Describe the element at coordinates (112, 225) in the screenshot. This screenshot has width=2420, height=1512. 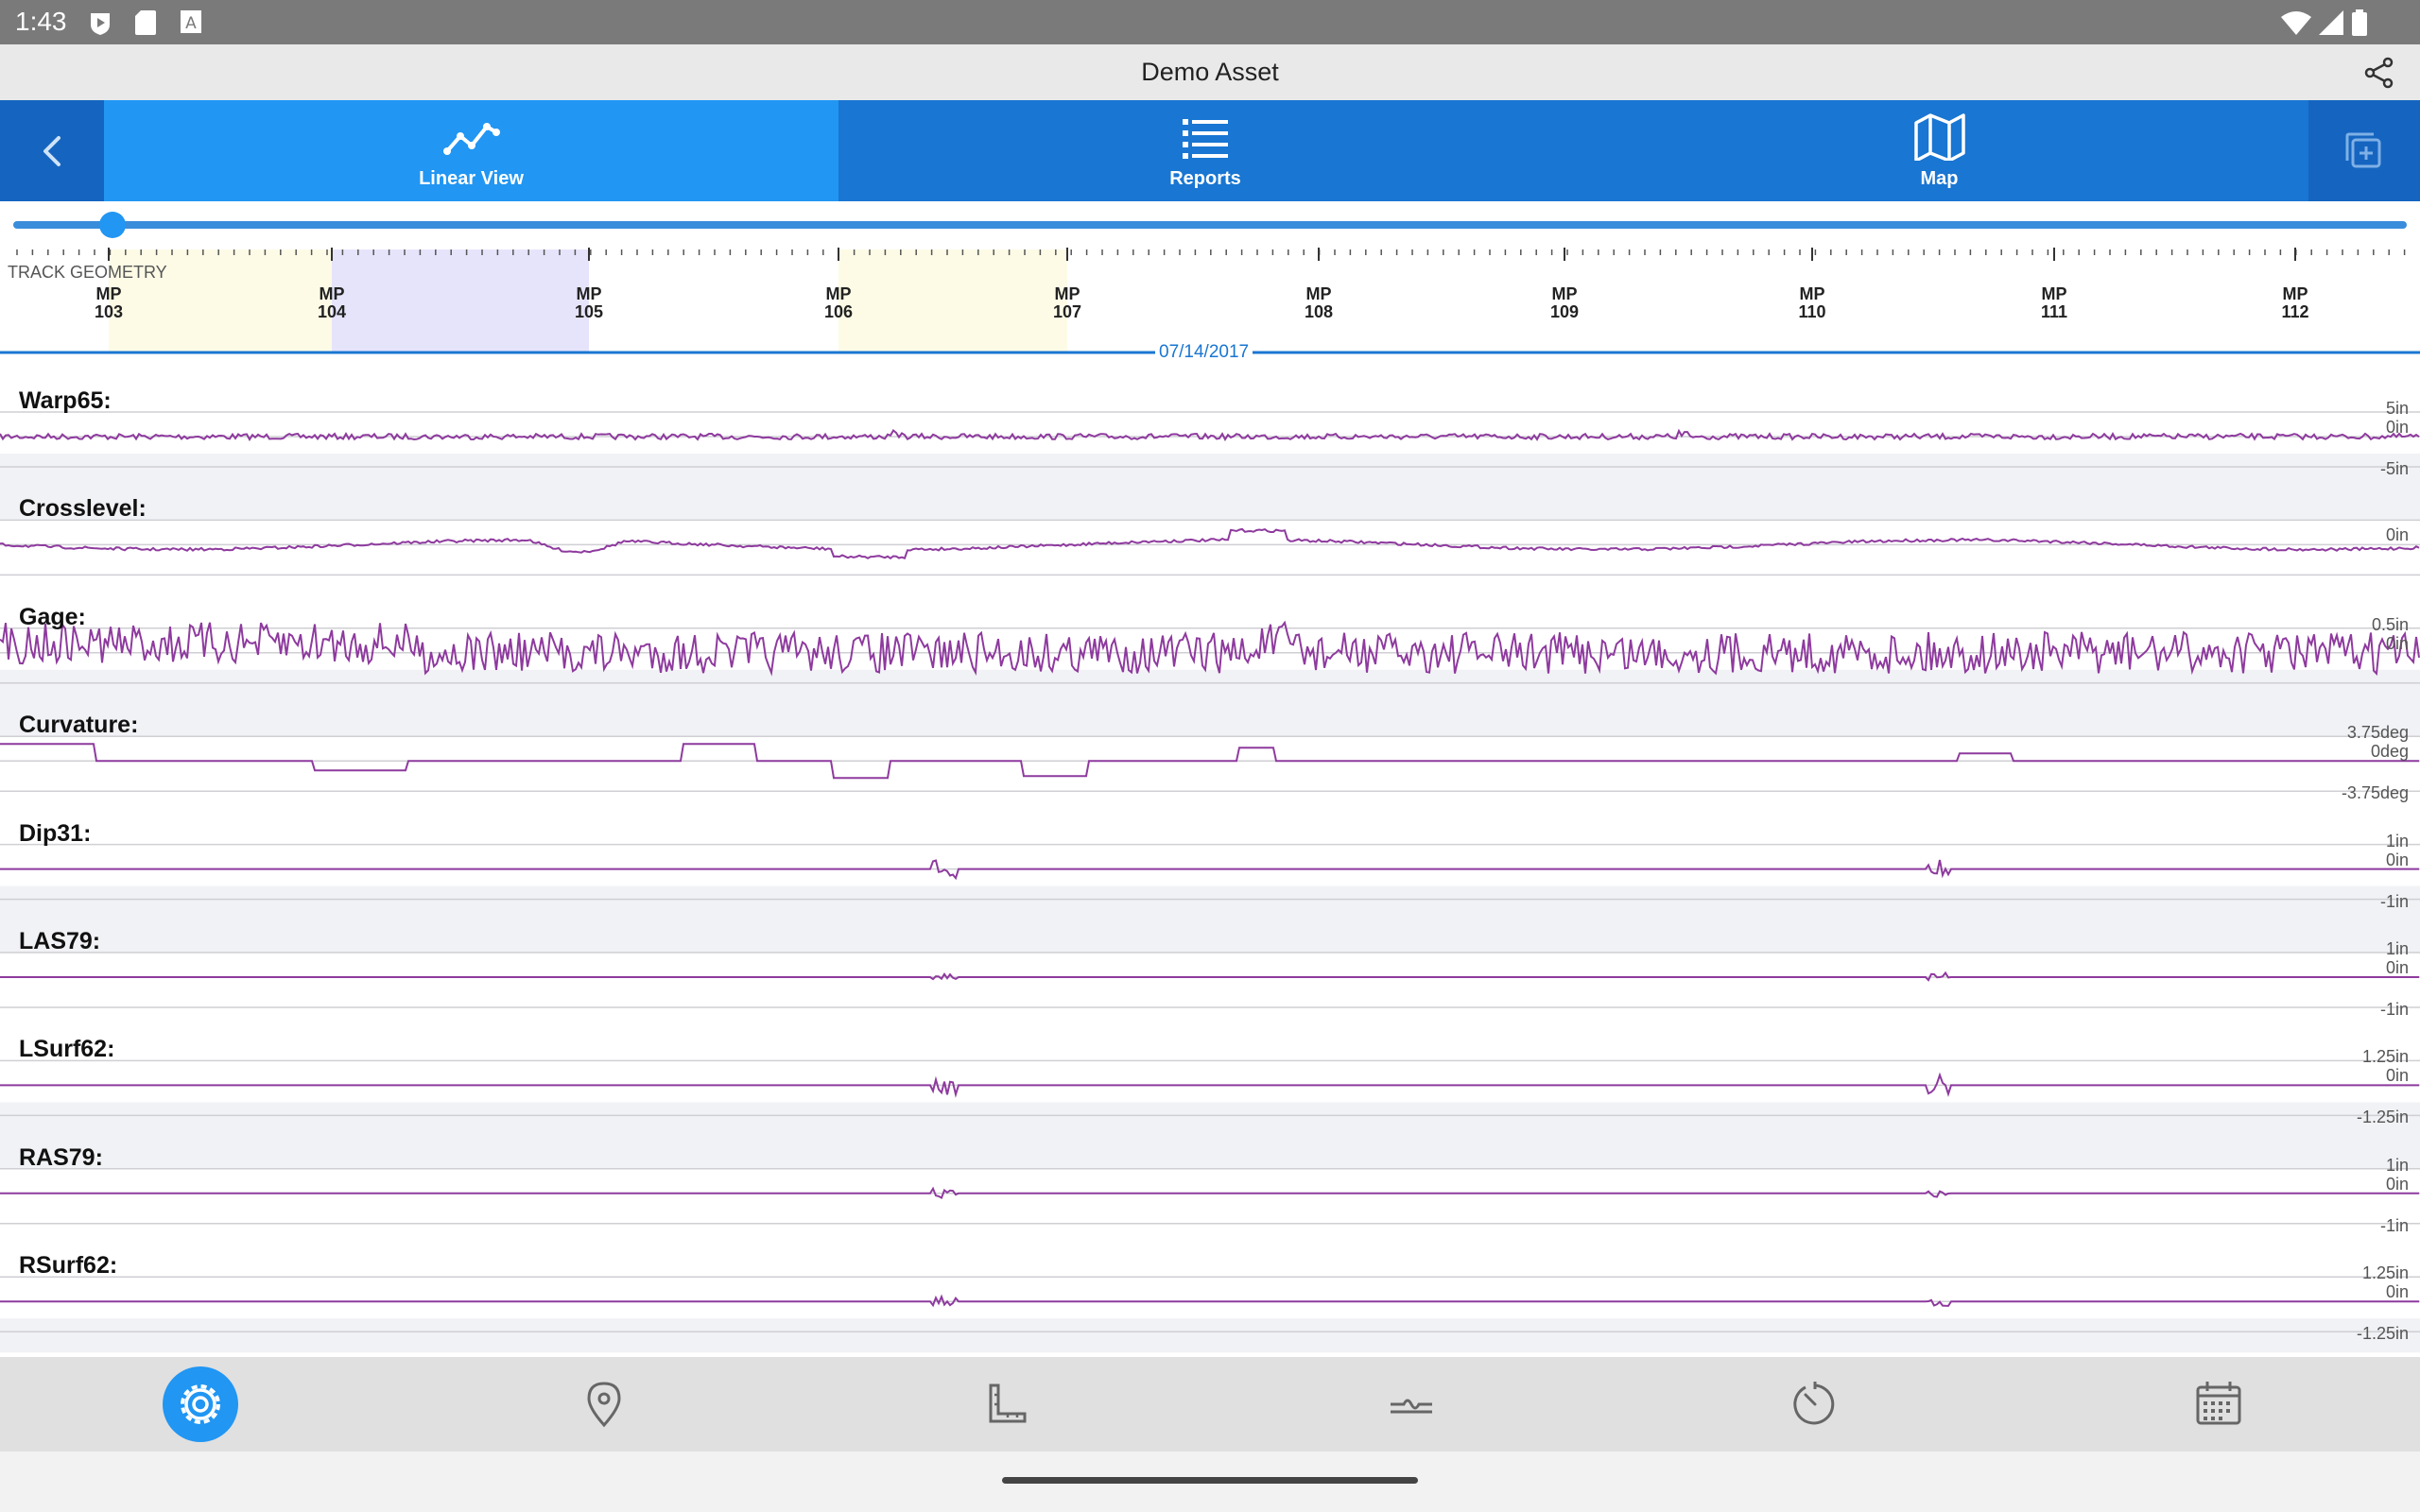
I see `position-slider-thumb` at that location.